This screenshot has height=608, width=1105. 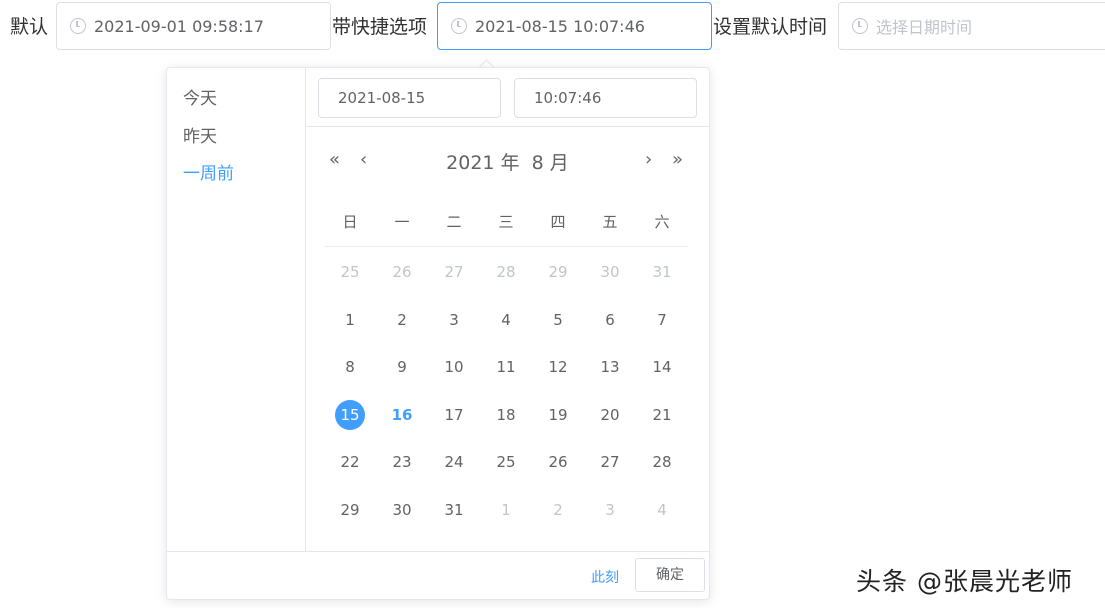 I want to click on shortcut-yesterday: 昨天, so click(x=200, y=134).